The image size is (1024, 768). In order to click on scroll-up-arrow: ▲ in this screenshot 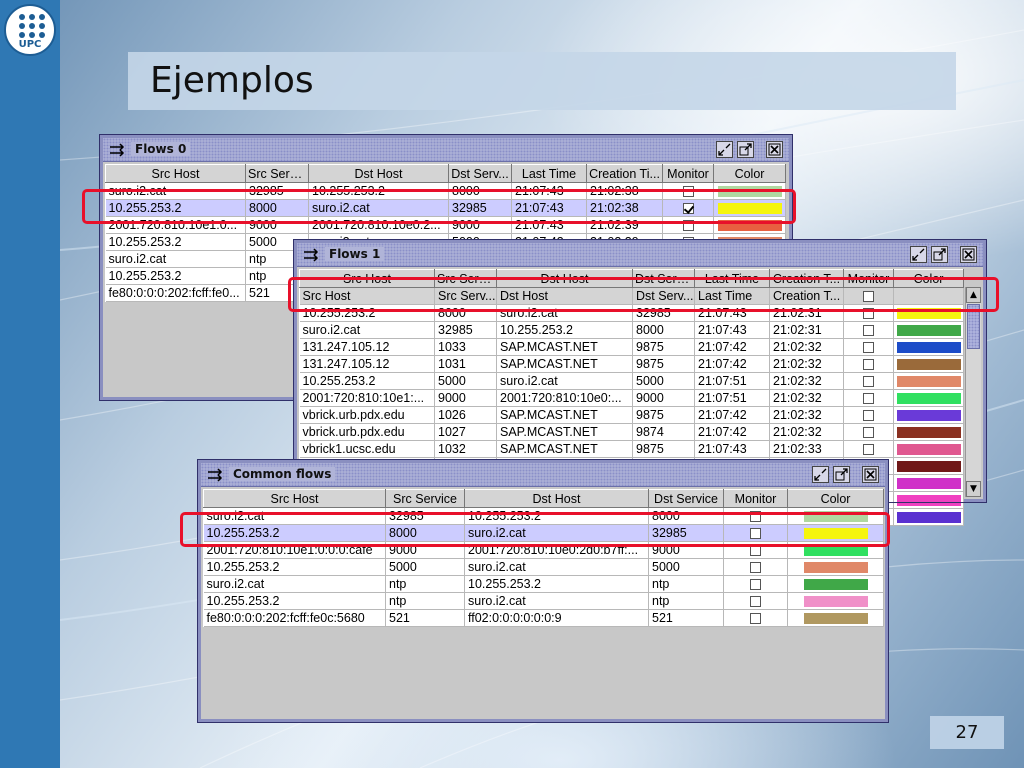, I will do `click(973, 295)`.